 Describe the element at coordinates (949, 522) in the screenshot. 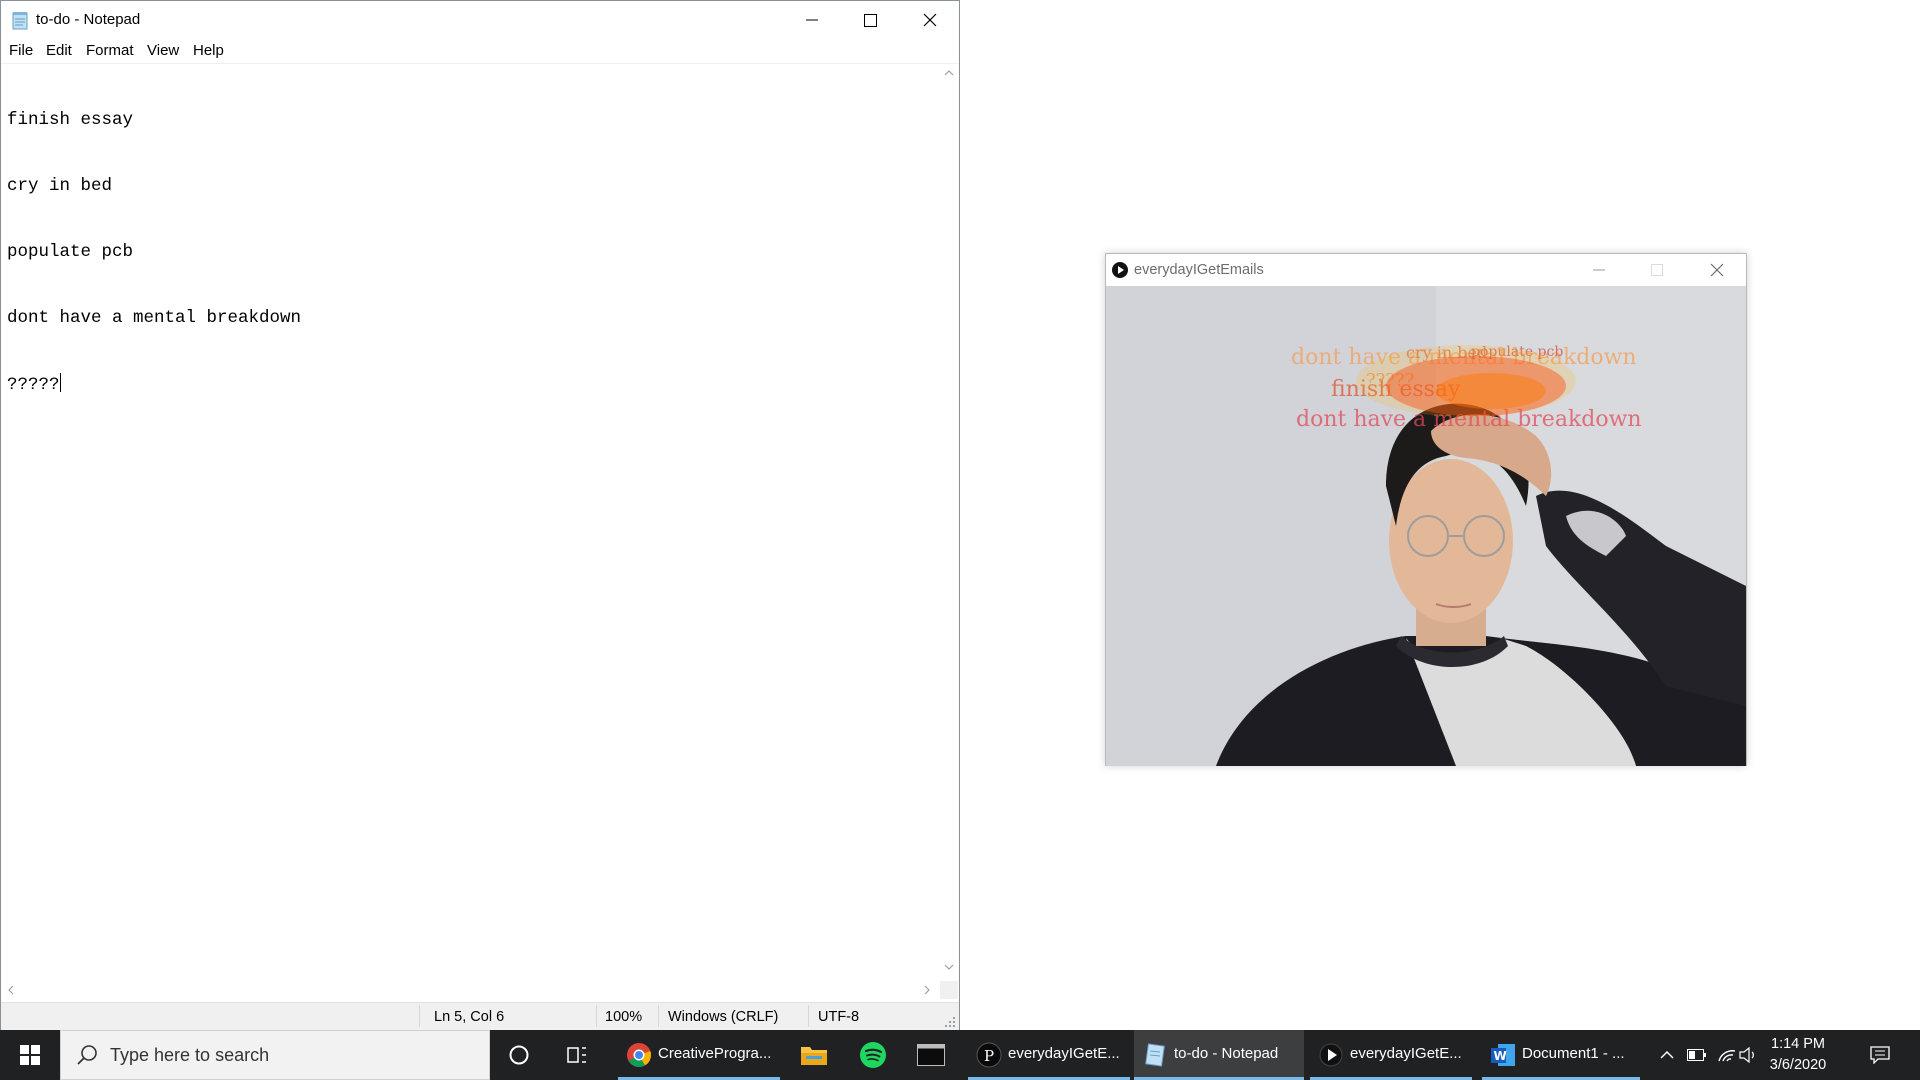

I see `vertical-scrollbar` at that location.